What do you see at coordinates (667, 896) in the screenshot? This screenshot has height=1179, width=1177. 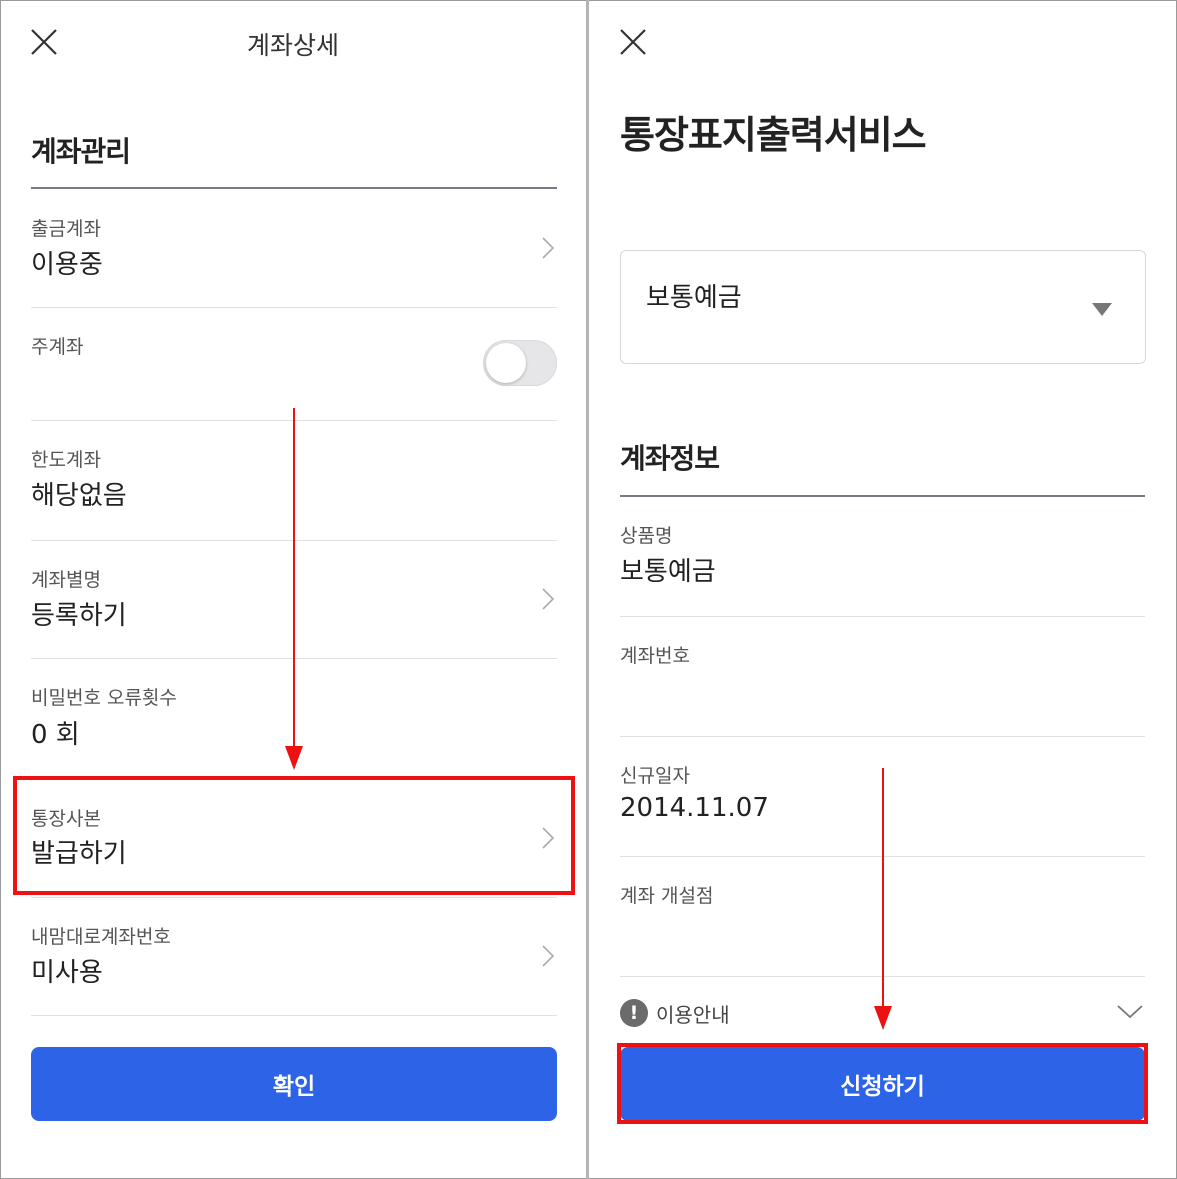 I see `row-label: 계좌 개설점` at bounding box center [667, 896].